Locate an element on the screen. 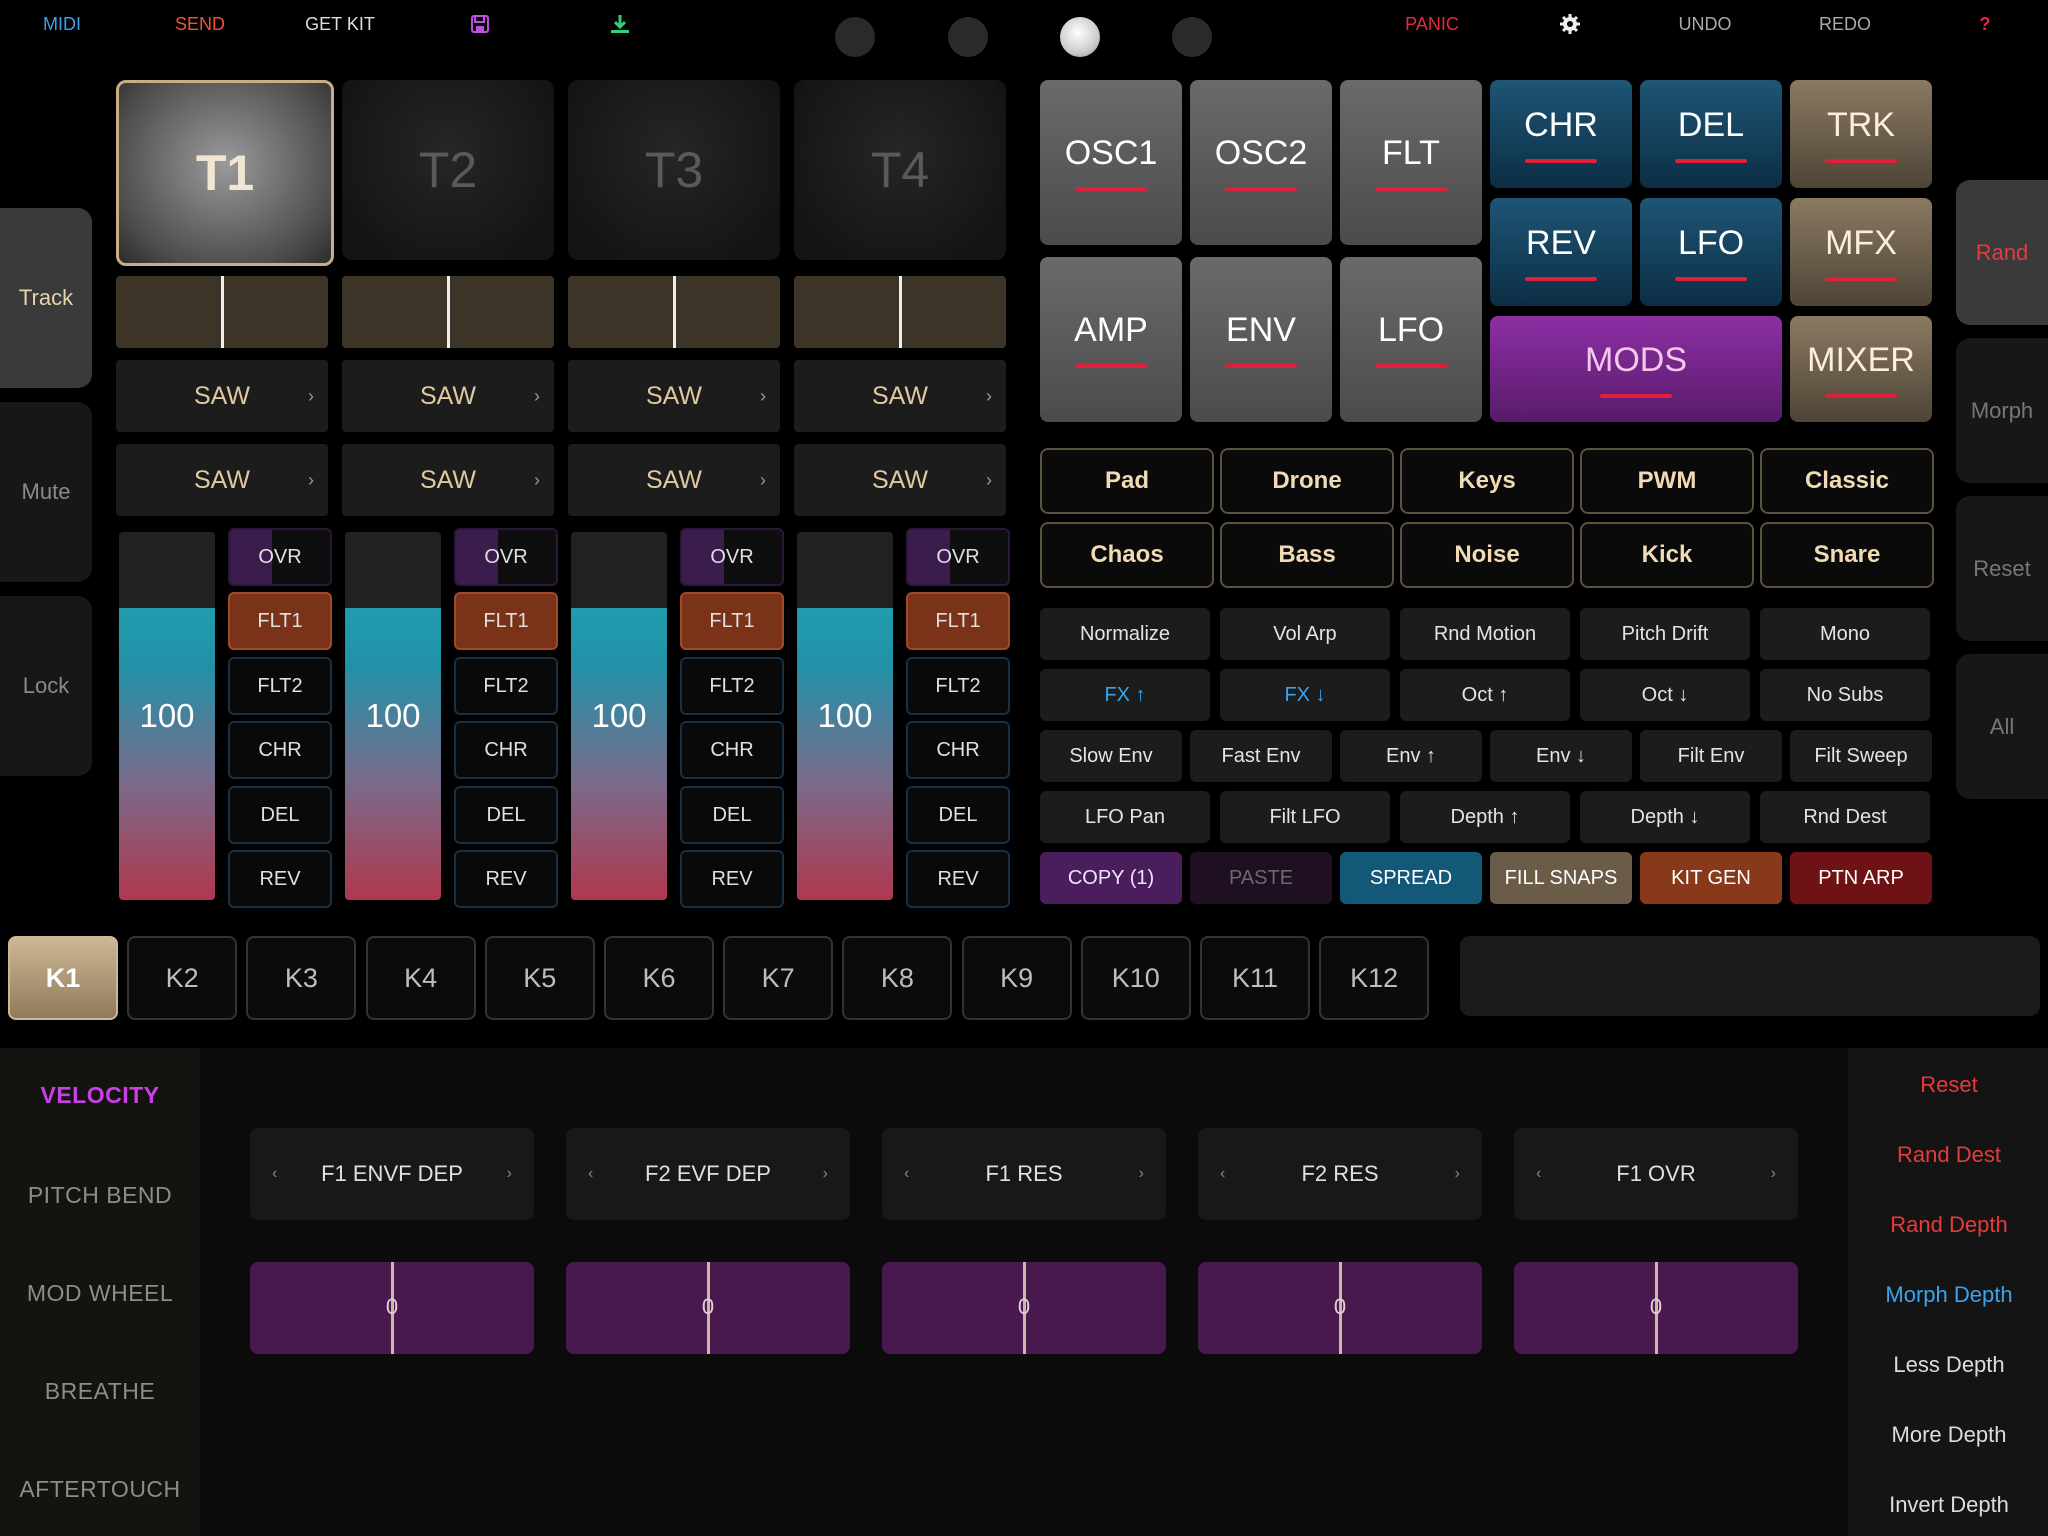 The width and height of the screenshot is (2048, 1536). action-button: COPY (1) is located at coordinates (1111, 878).